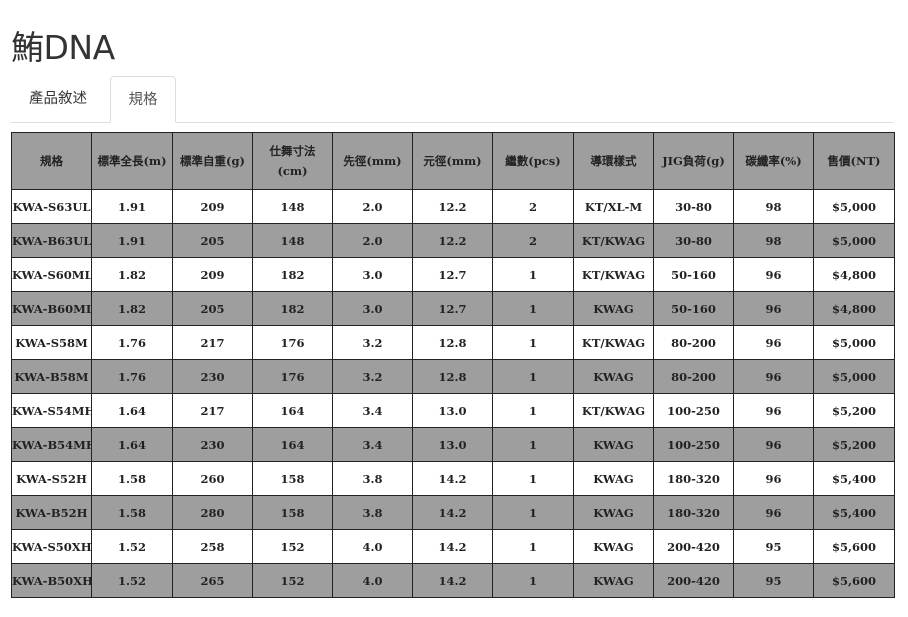 The height and width of the screenshot is (617, 908). Describe the element at coordinates (51, 240) in the screenshot. I see `cell-model: KWA-B63UL` at that location.